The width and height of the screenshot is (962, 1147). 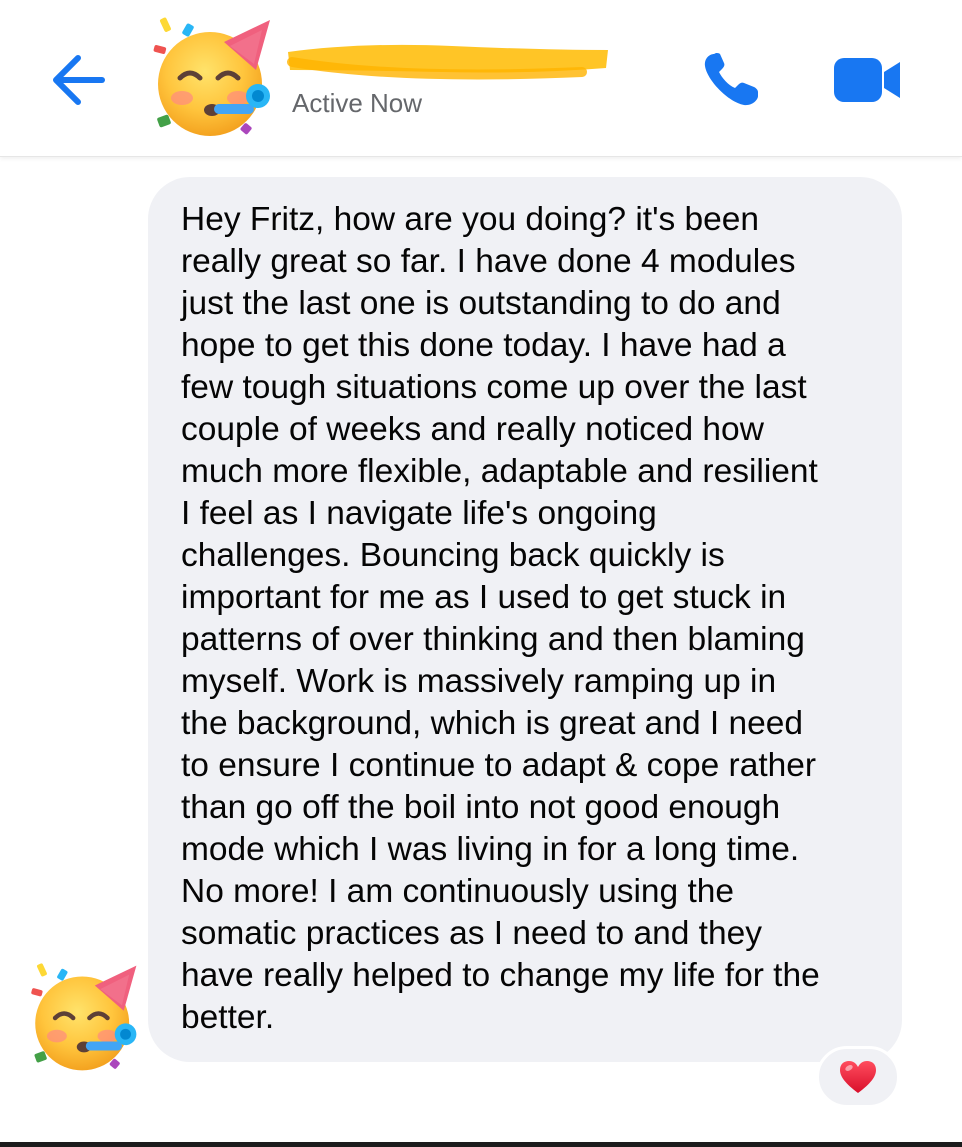 I want to click on phone-icon, so click(x=731, y=79).